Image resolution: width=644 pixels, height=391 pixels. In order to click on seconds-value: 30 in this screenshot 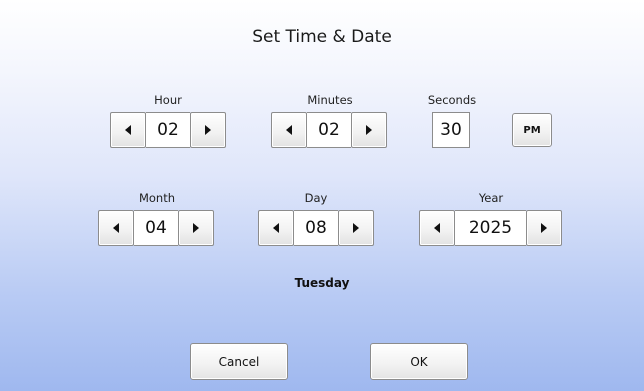, I will do `click(451, 130)`.